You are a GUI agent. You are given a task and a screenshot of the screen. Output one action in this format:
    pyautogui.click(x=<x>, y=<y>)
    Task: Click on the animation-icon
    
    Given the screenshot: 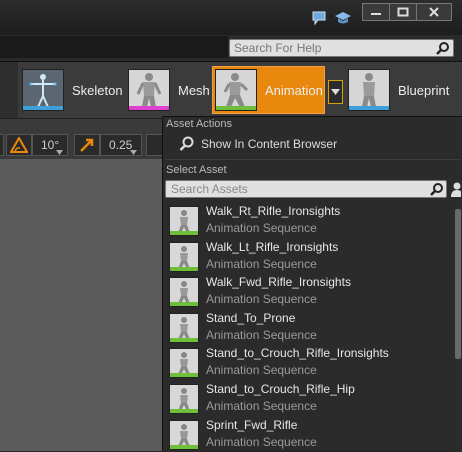 What is the action you would take?
    pyautogui.click(x=236, y=90)
    